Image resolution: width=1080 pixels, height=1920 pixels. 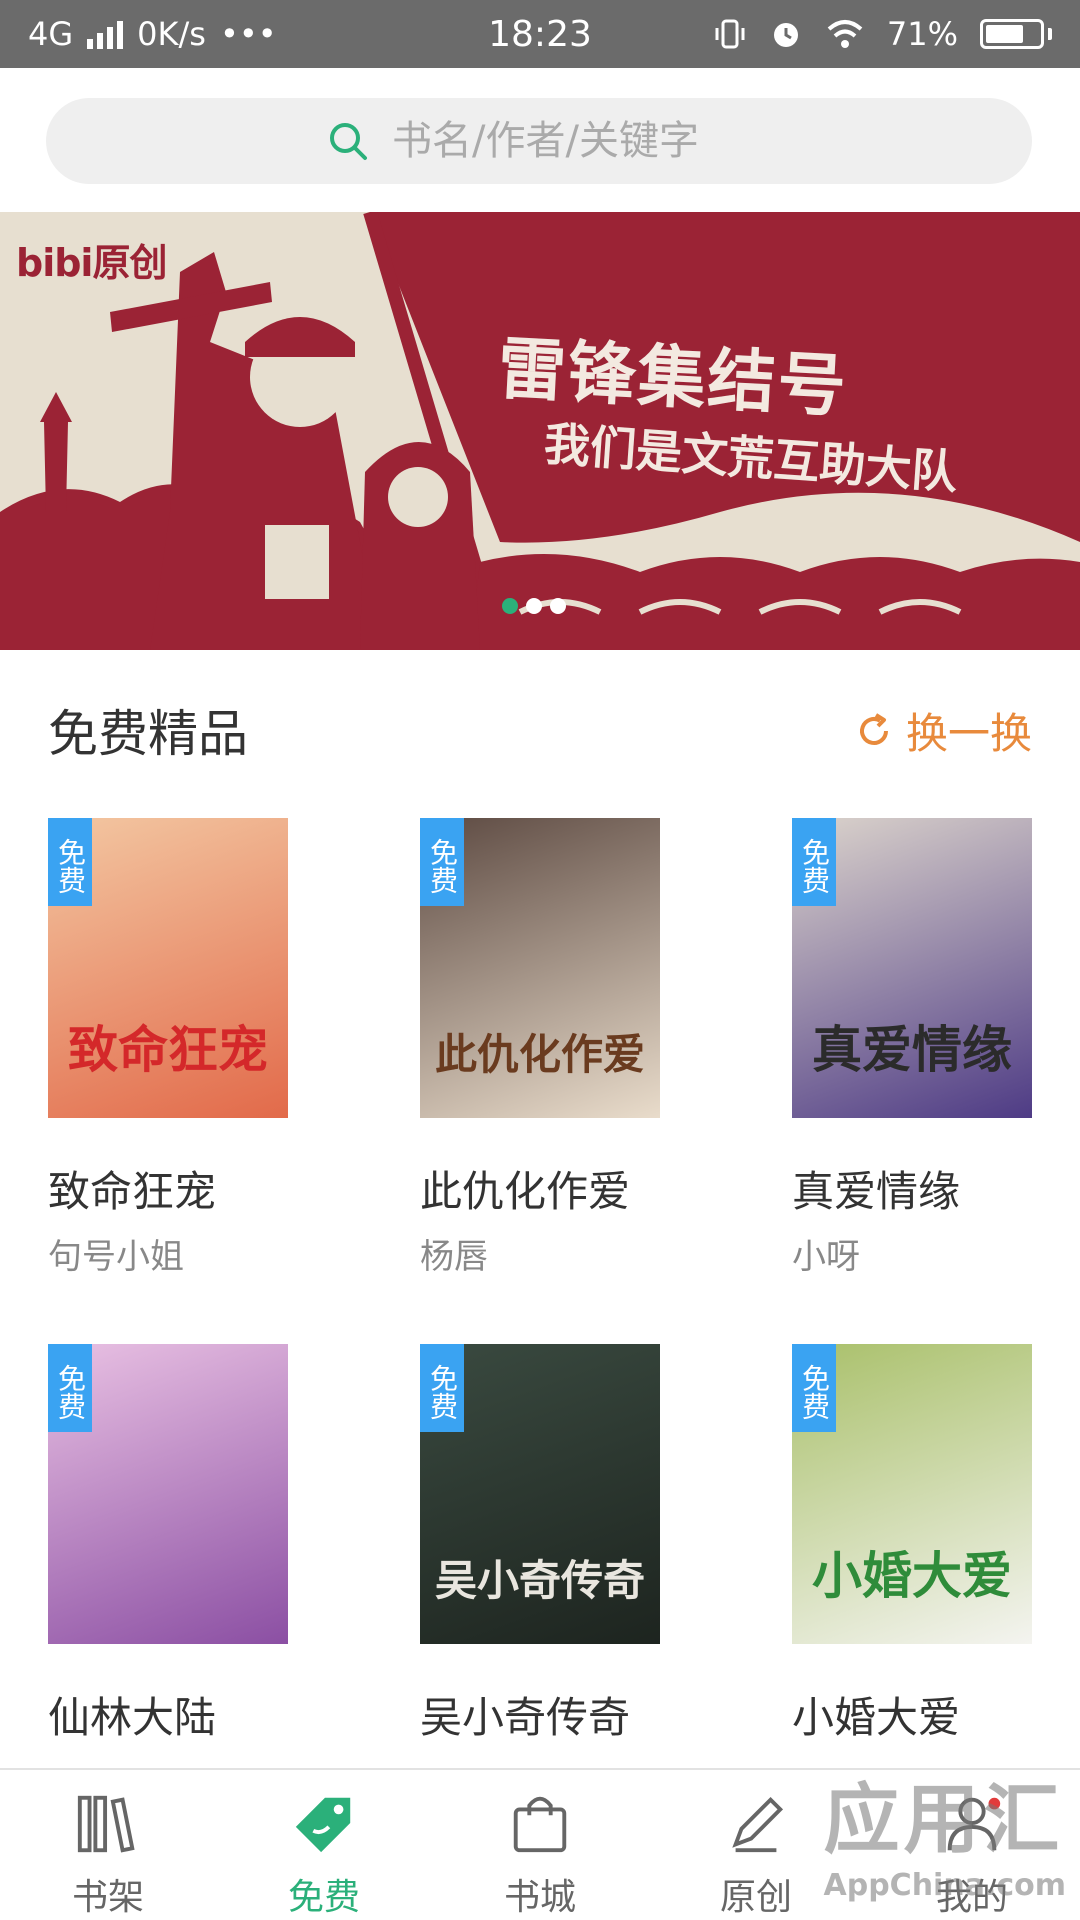 What do you see at coordinates (168, 968) in the screenshot?
I see `book-cover: 免费致命狂宠` at bounding box center [168, 968].